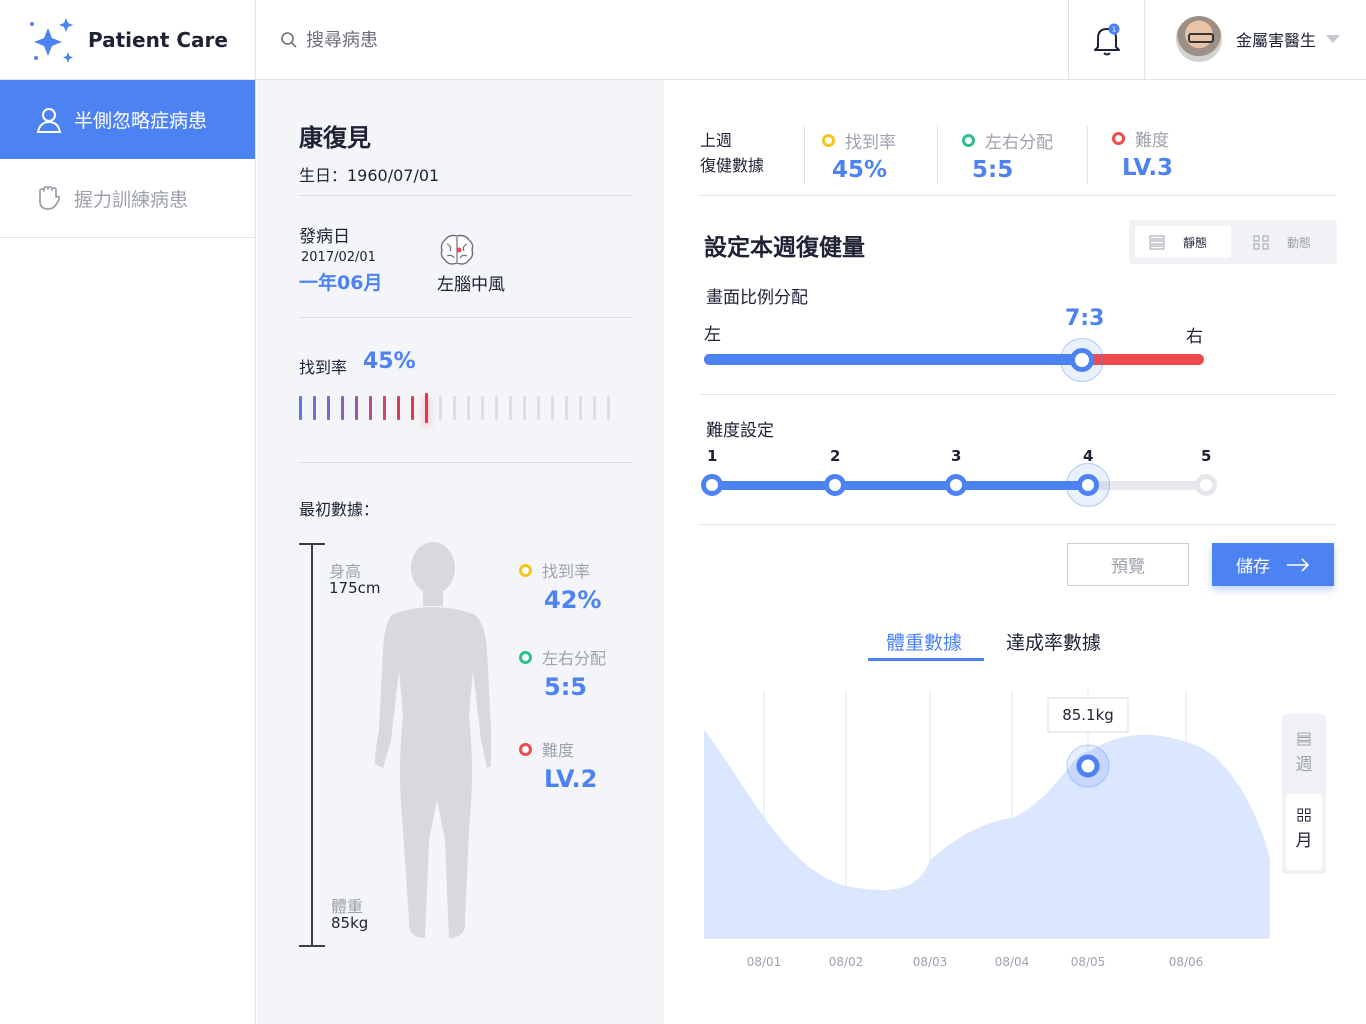  Describe the element at coordinates (859, 155) in the screenshot. I see `last-week-find-rate: 找到率 45%` at that location.